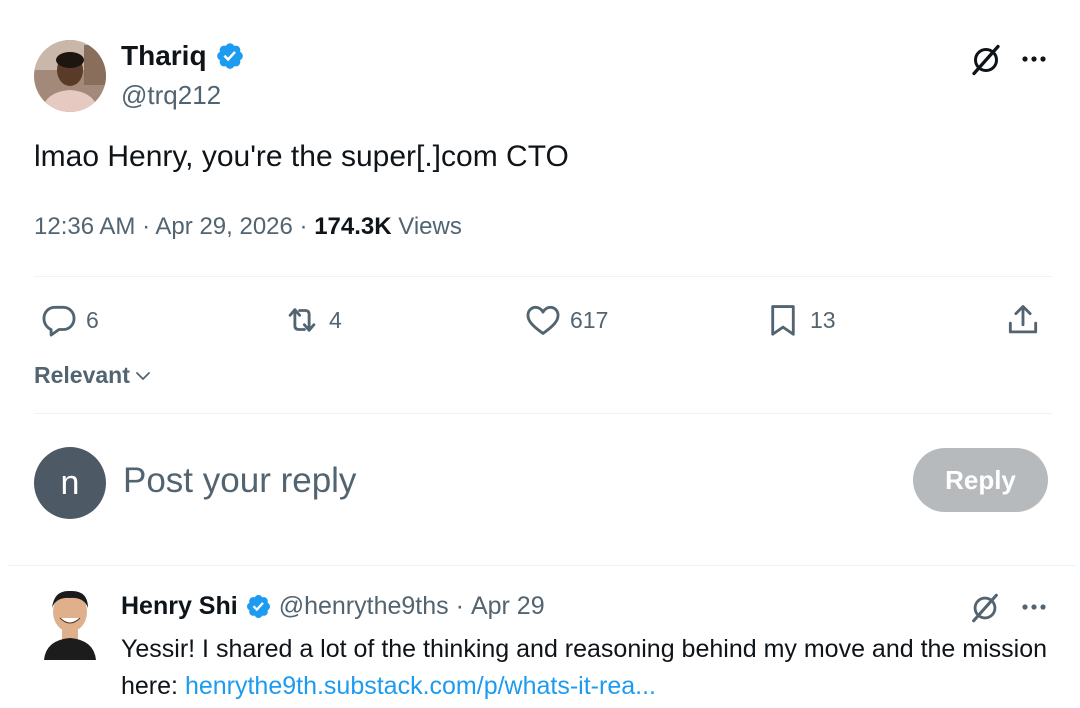  I want to click on tweet-text: lmao Henry, you're the super[.]com CTO, so click(301, 156).